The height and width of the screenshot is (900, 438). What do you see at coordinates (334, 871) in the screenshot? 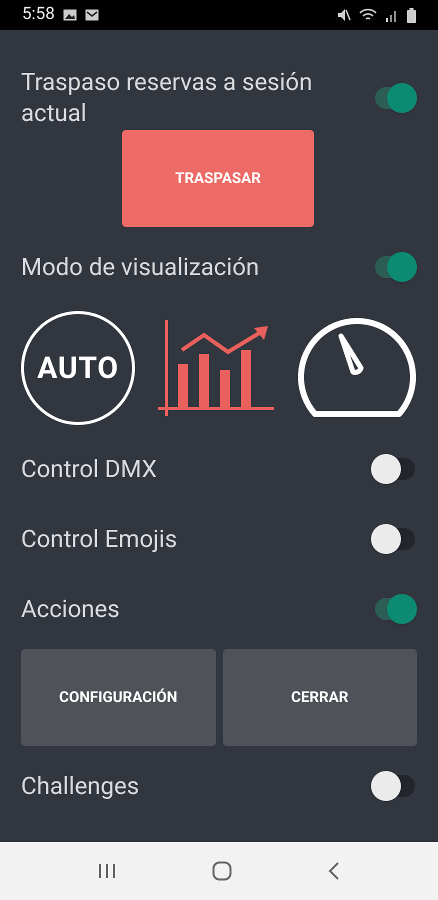
I see `back-icon` at bounding box center [334, 871].